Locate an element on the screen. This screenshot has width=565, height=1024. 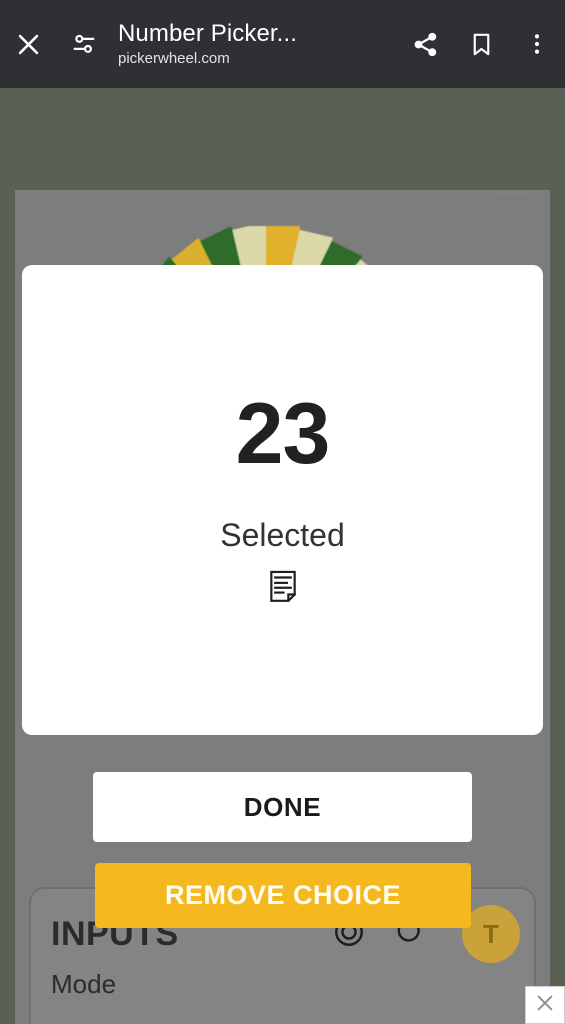
page-title-block: Number Picker... pickerwheel.com is located at coordinates (254, 44).